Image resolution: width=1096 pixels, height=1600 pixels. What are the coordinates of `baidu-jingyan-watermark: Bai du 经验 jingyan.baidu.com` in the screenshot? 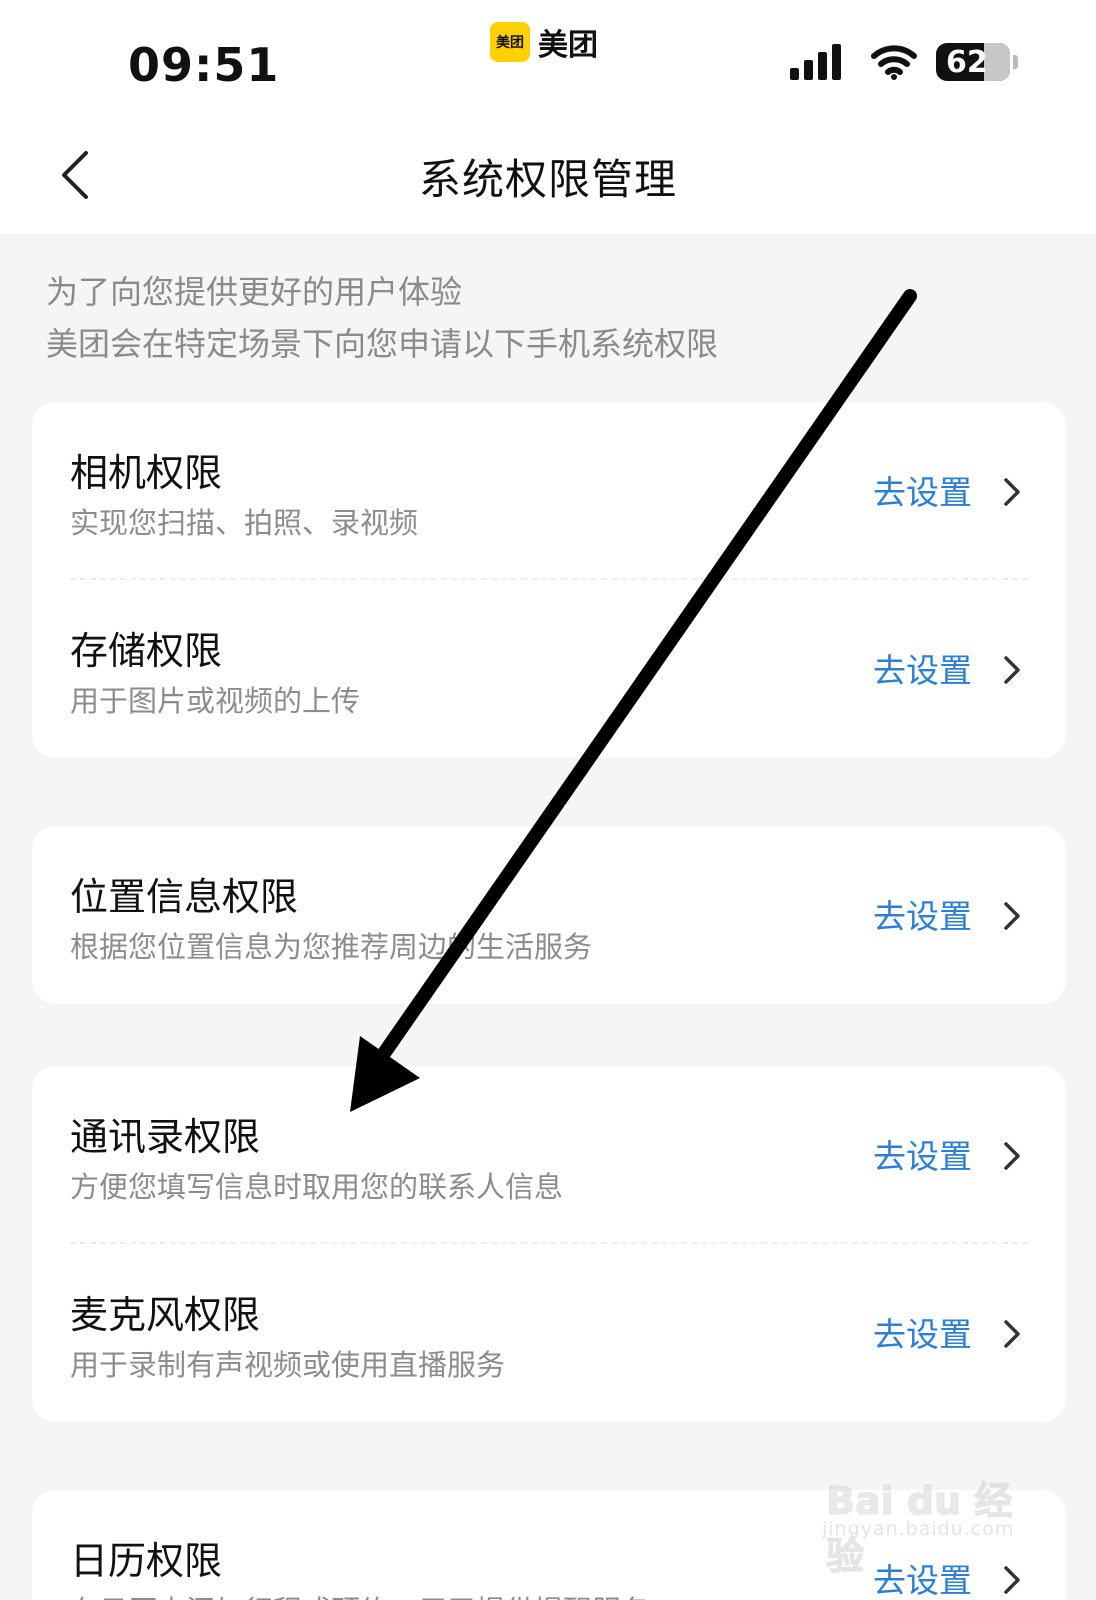 It's located at (927, 1514).